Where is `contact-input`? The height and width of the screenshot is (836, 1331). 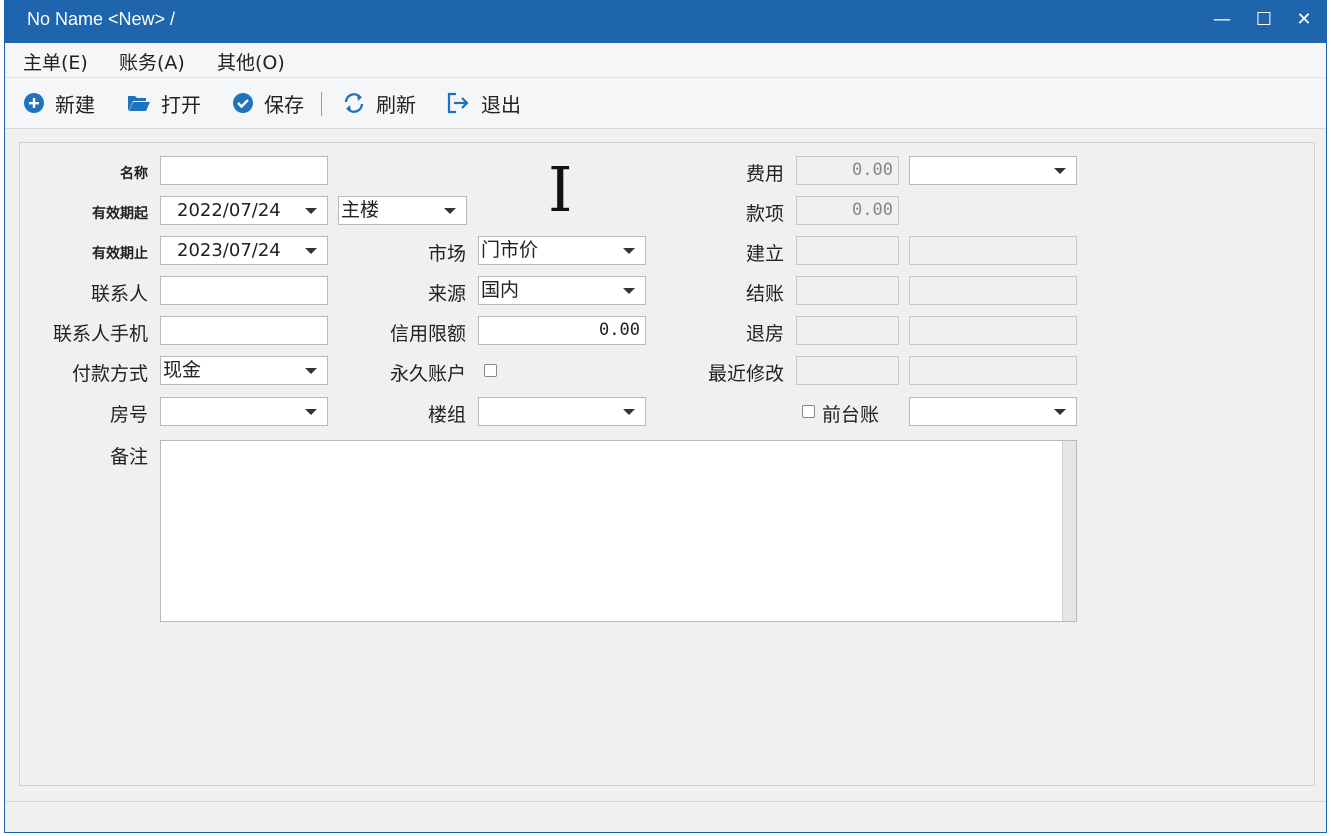 contact-input is located at coordinates (244, 290).